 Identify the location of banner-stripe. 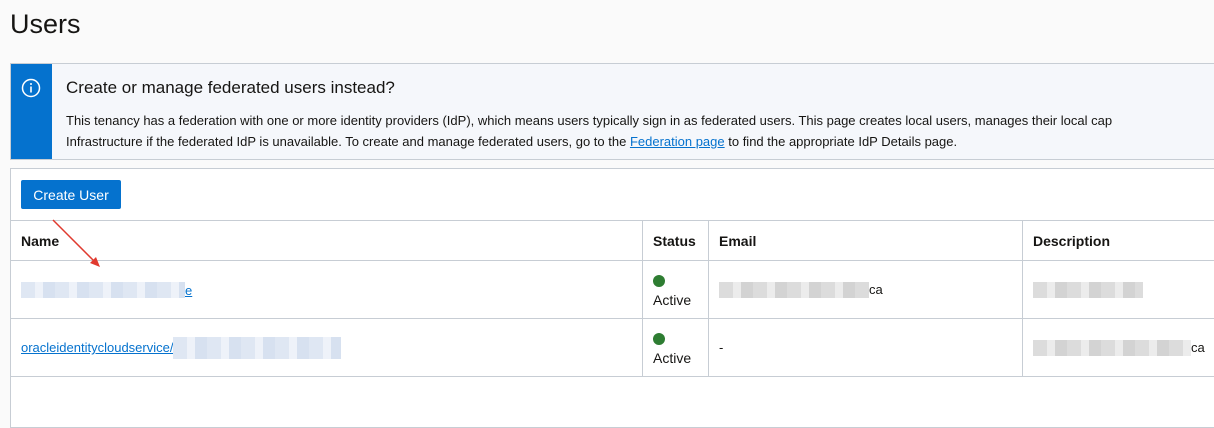
(31, 111).